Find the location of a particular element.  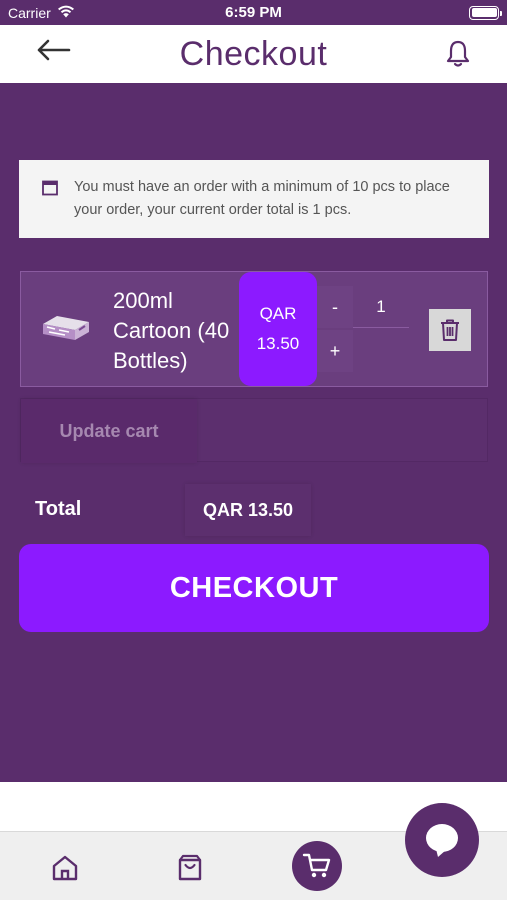

page-title: Checkout is located at coordinates (253, 53).